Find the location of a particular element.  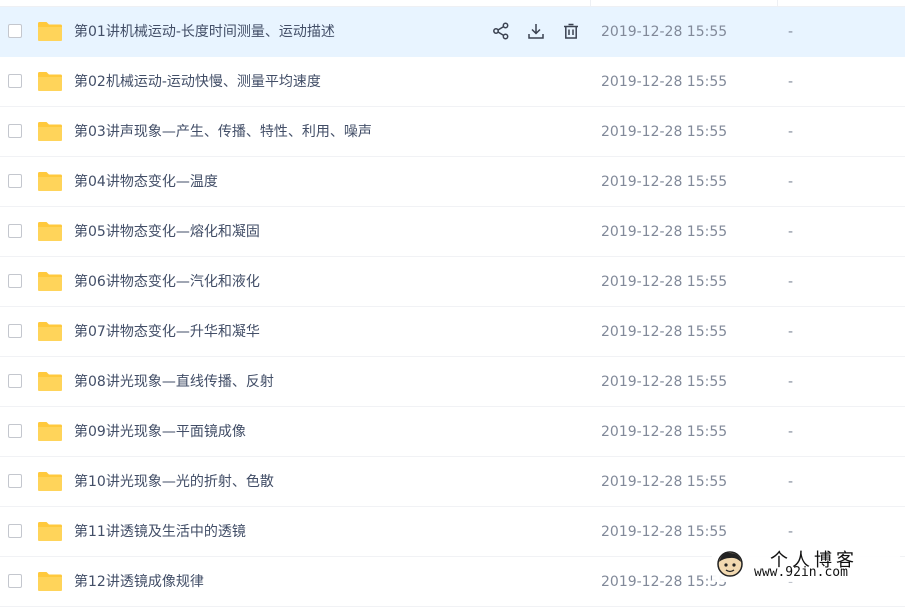

table-row: 第10讲光现象—光的折射、色散 2019-12-28 15:55 - is located at coordinates (452, 482).